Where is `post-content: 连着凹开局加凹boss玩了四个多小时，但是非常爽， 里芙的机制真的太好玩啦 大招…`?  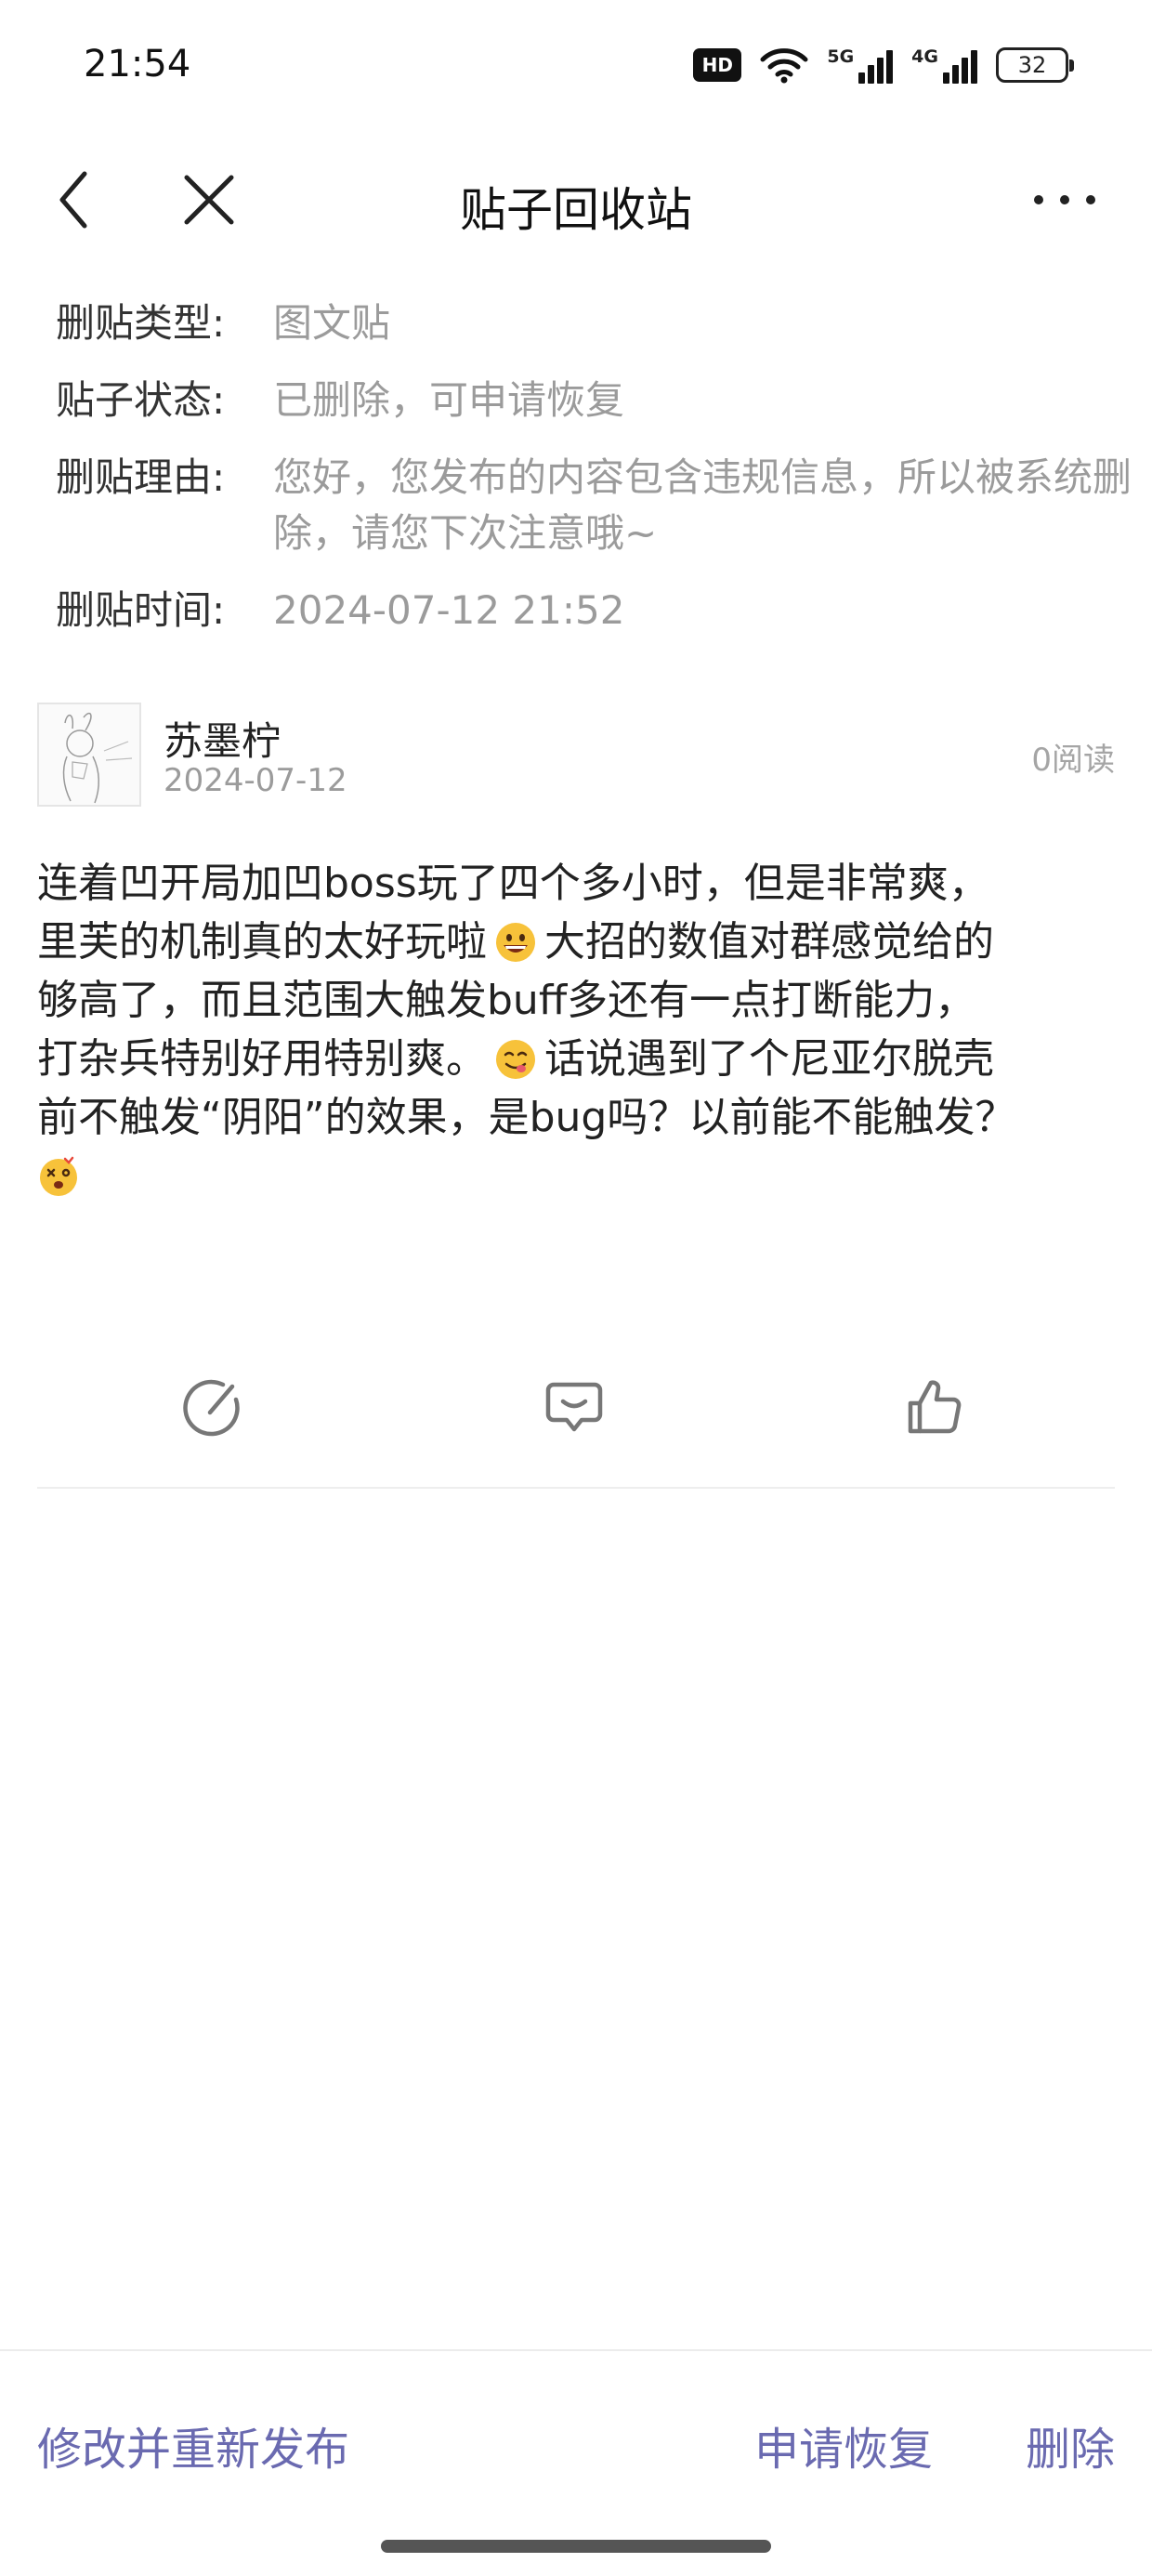
post-content: 连着凹开局加凹boss玩了四个多小时，但是非常爽， 里芙的机制真的太好玩啦 大招… is located at coordinates (580, 1030).